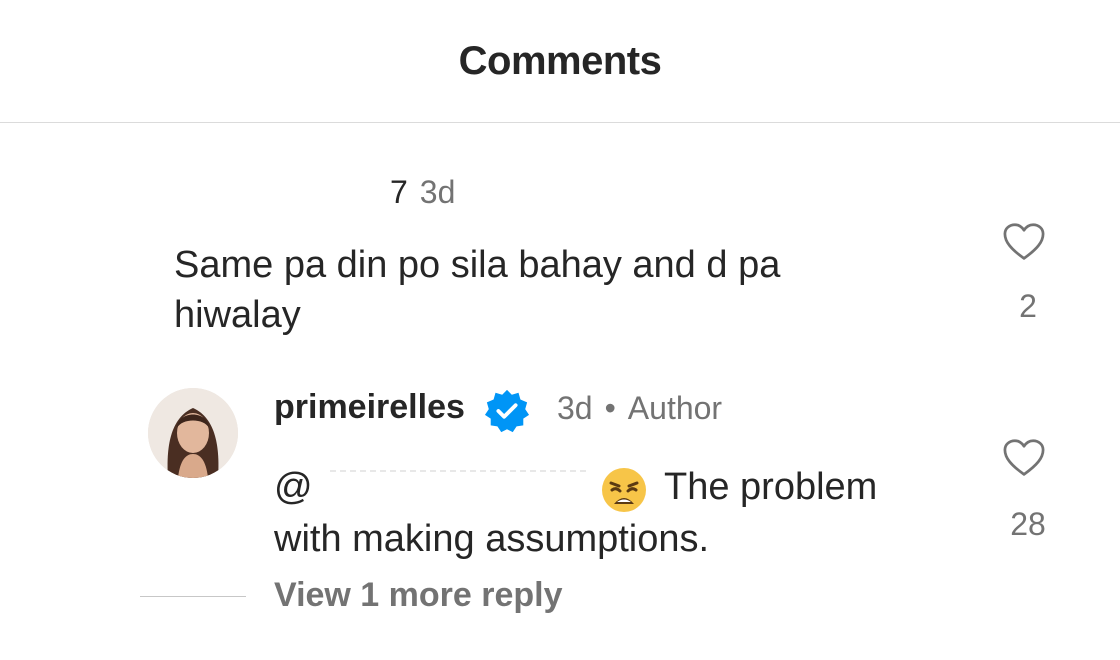 The image size is (1120, 660). What do you see at coordinates (575, 408) in the screenshot?
I see `comment-2-time: 3d` at bounding box center [575, 408].